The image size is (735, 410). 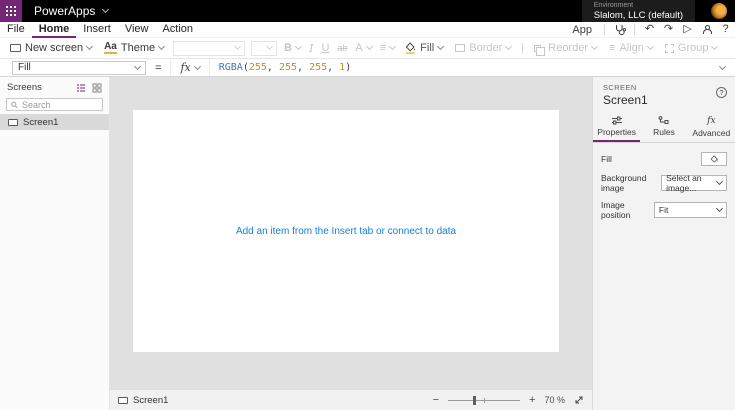 I want to click on bold-button: B, so click(x=292, y=48).